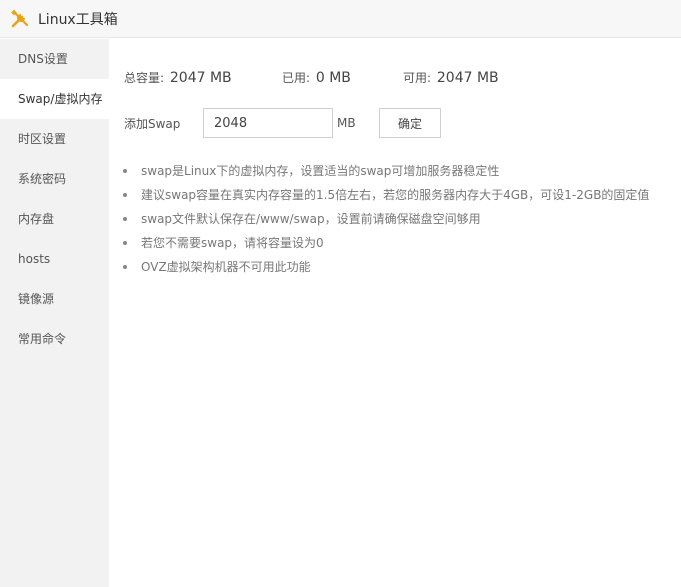 The width and height of the screenshot is (681, 587). What do you see at coordinates (200, 78) in the screenshot?
I see `total-value: 2047 MB` at bounding box center [200, 78].